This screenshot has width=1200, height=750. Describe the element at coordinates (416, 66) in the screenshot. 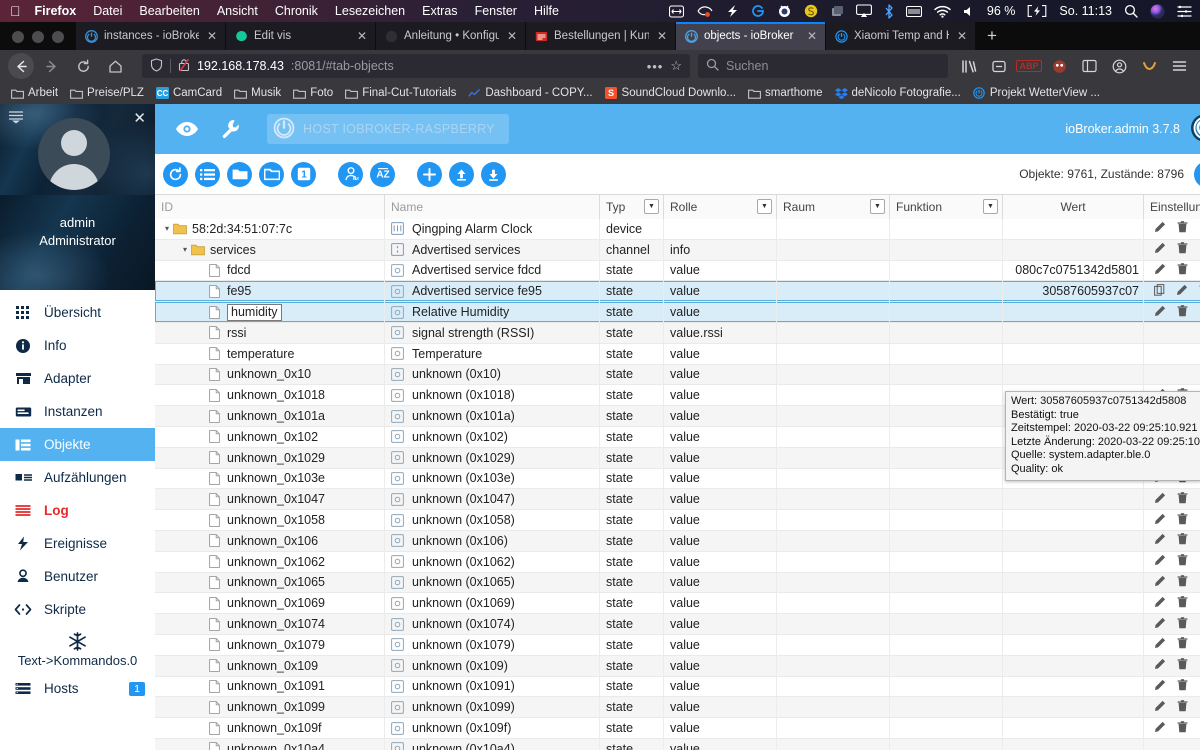

I see `url-bar: 192.168.178.43 :8081/#tab-objects ••• ☆` at that location.